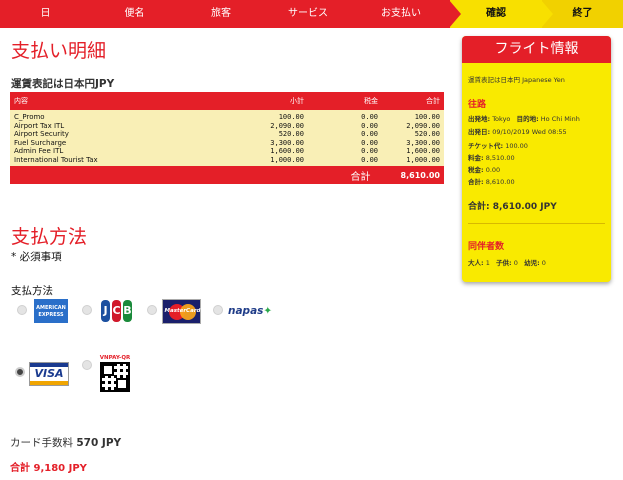 Image resolution: width=623 pixels, height=480 pixels. Describe the element at coordinates (99, 443) in the screenshot. I see `card-fee-value: 570 JPY` at that location.